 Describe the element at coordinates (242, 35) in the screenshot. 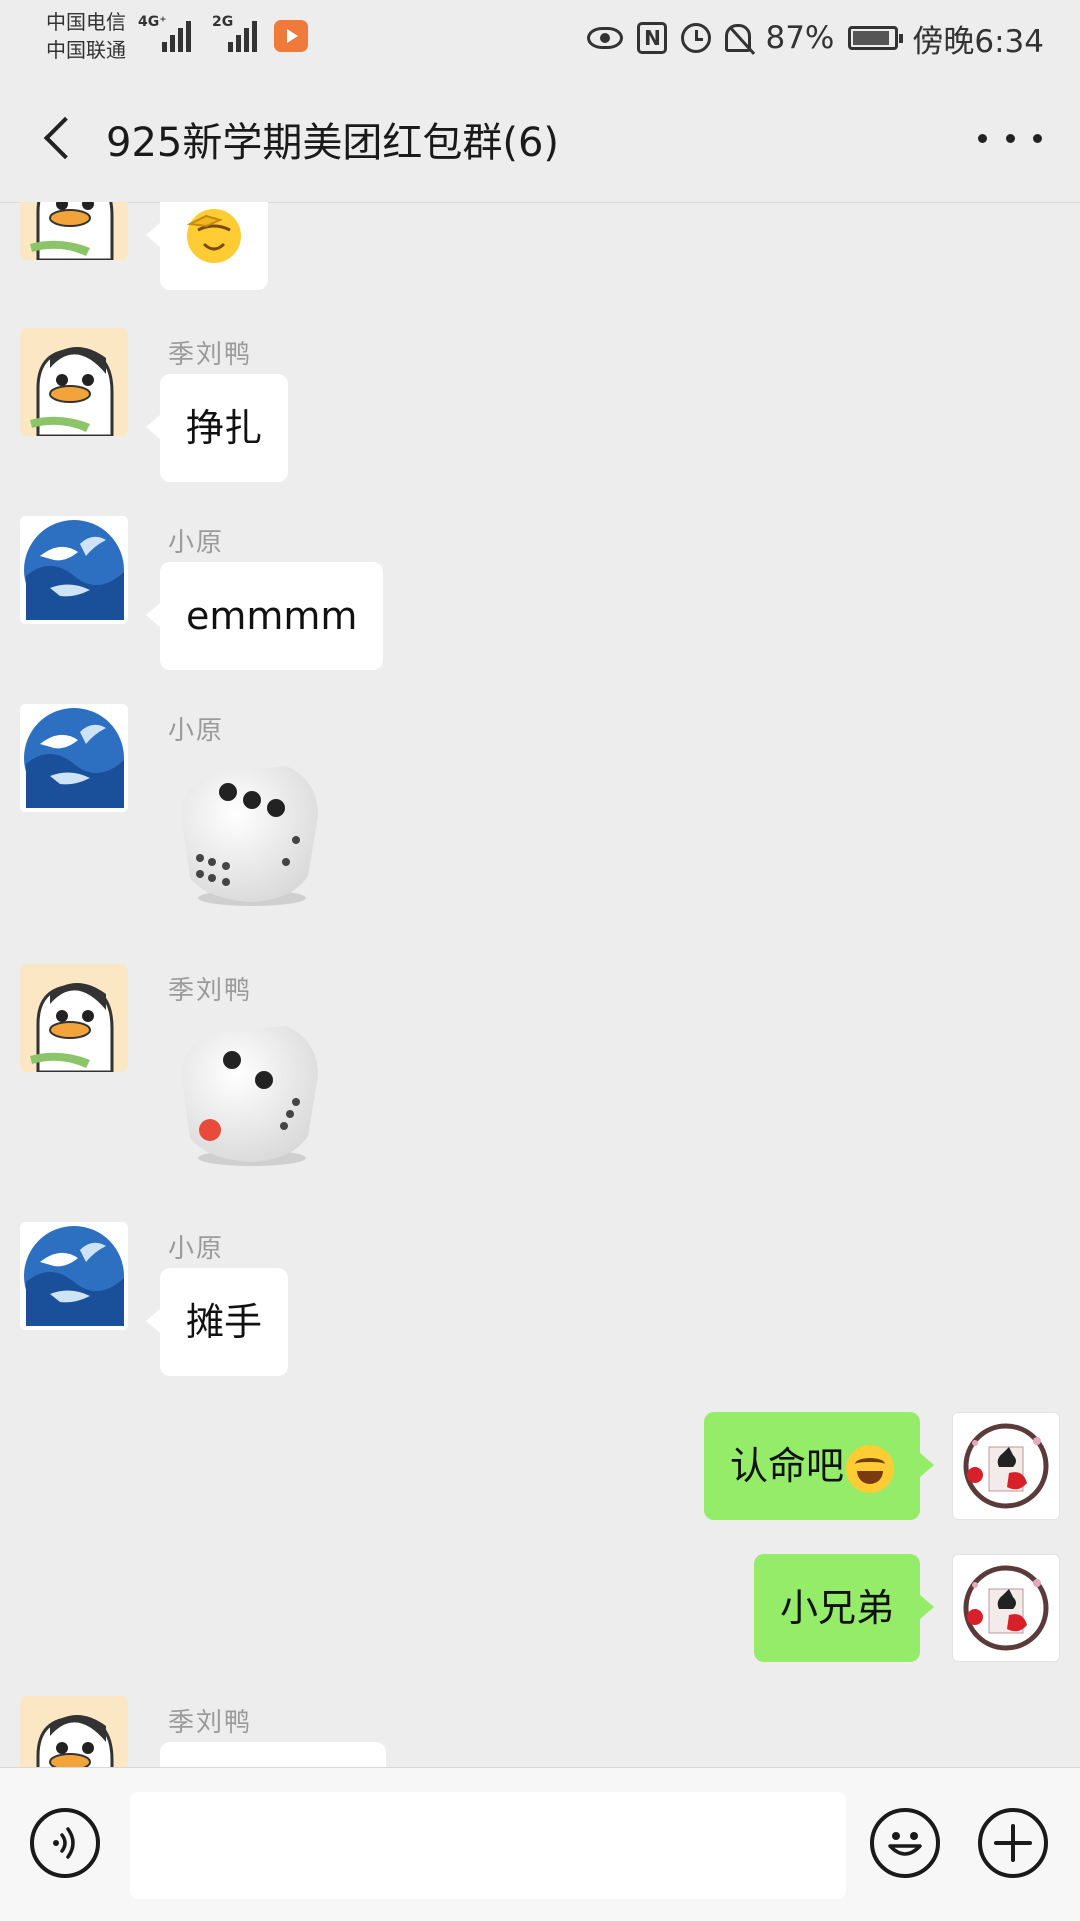

I see `signal-2-icon` at that location.